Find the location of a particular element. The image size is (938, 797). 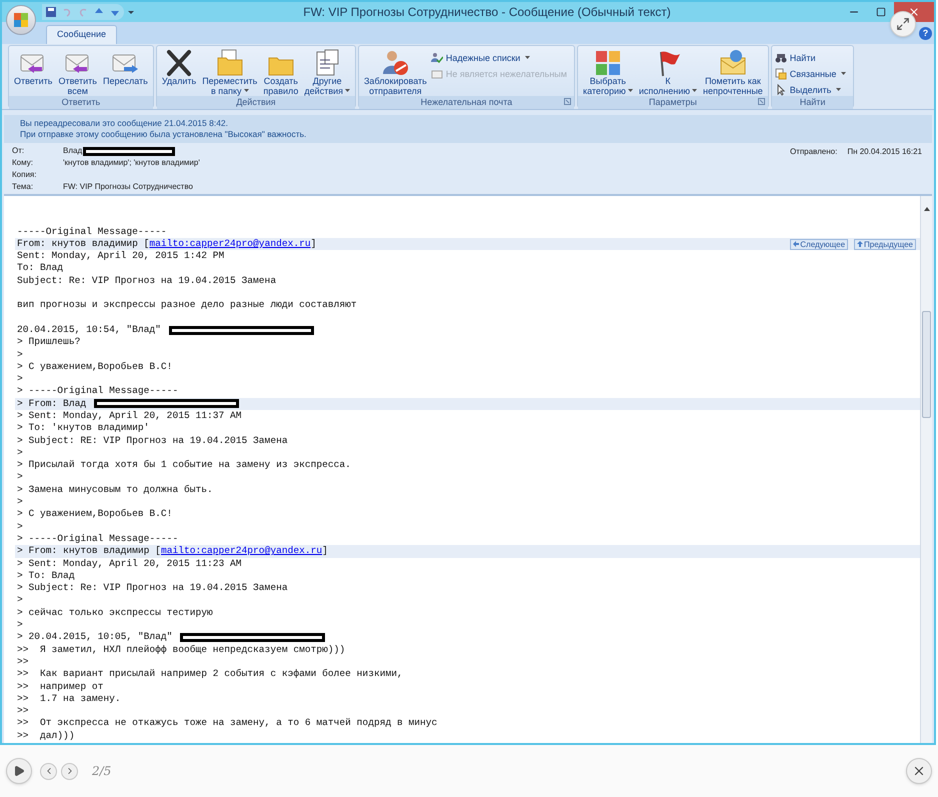

field-label: Тема: is located at coordinates (23, 187).